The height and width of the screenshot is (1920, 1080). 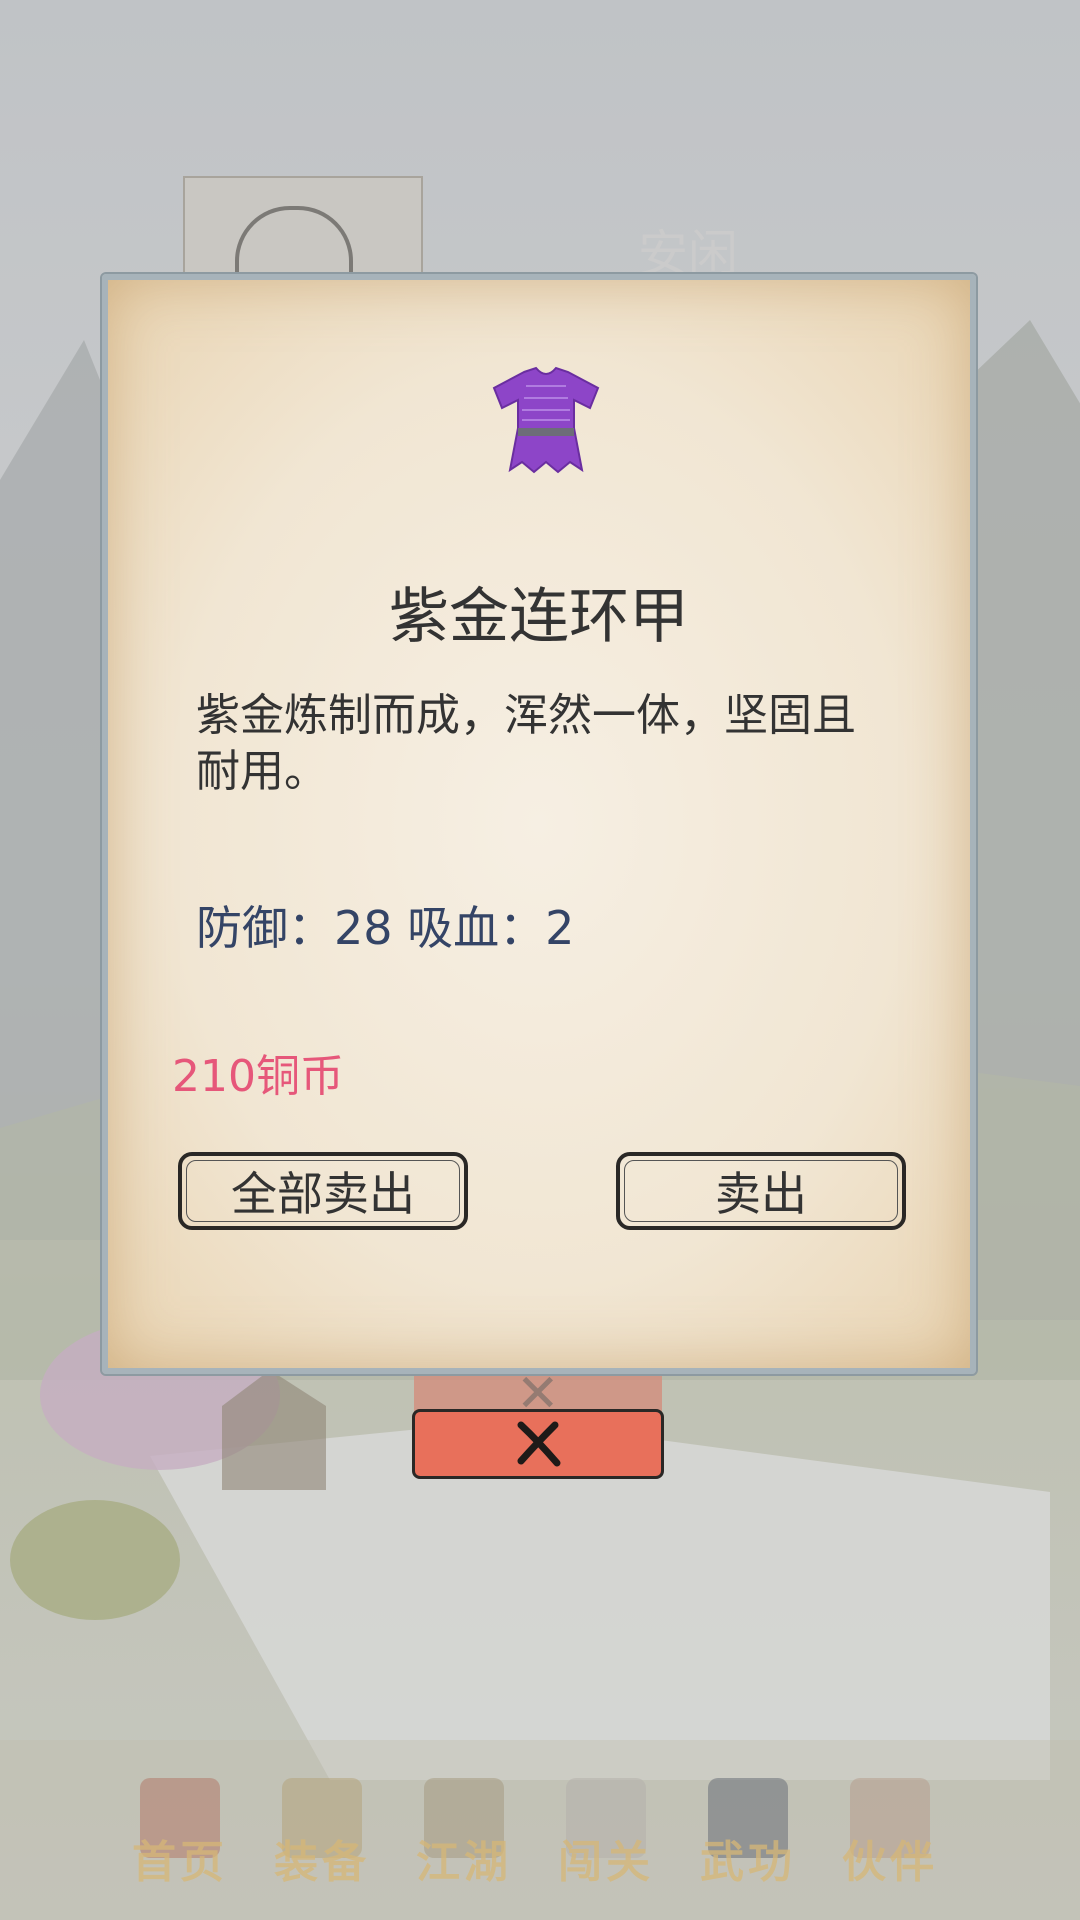 What do you see at coordinates (322, 1862) in the screenshot?
I see `nav-label: 装备` at bounding box center [322, 1862].